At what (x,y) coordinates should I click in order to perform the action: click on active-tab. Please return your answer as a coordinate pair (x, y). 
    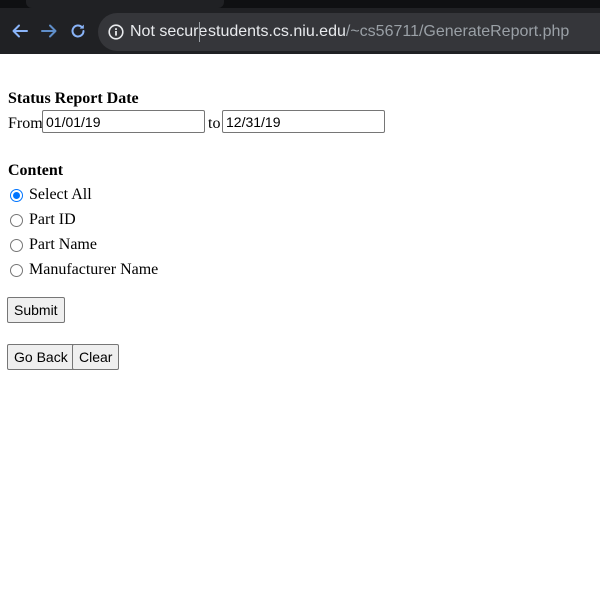
    Looking at the image, I should click on (125, 4).